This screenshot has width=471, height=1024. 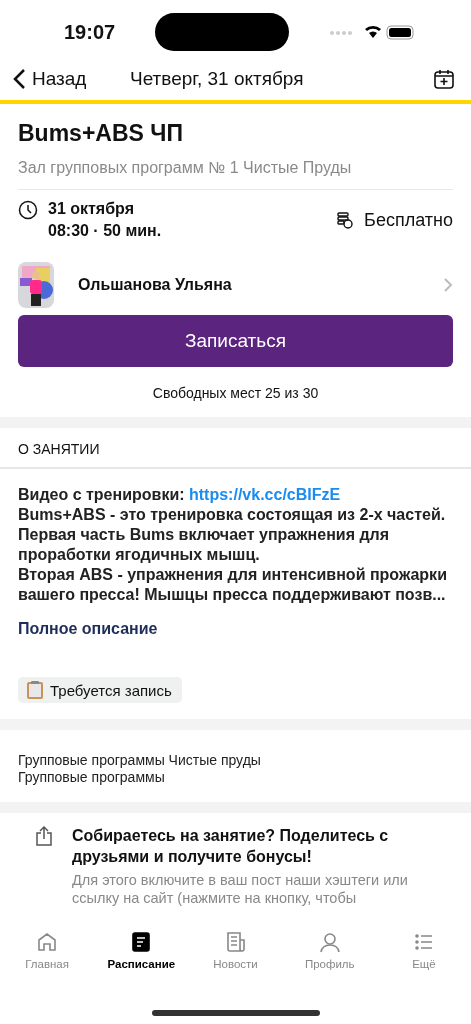 I want to click on share-title: Собираетесь на занятие? Поделитесь с друзьями и получите бонусы!, so click(x=231, y=846).